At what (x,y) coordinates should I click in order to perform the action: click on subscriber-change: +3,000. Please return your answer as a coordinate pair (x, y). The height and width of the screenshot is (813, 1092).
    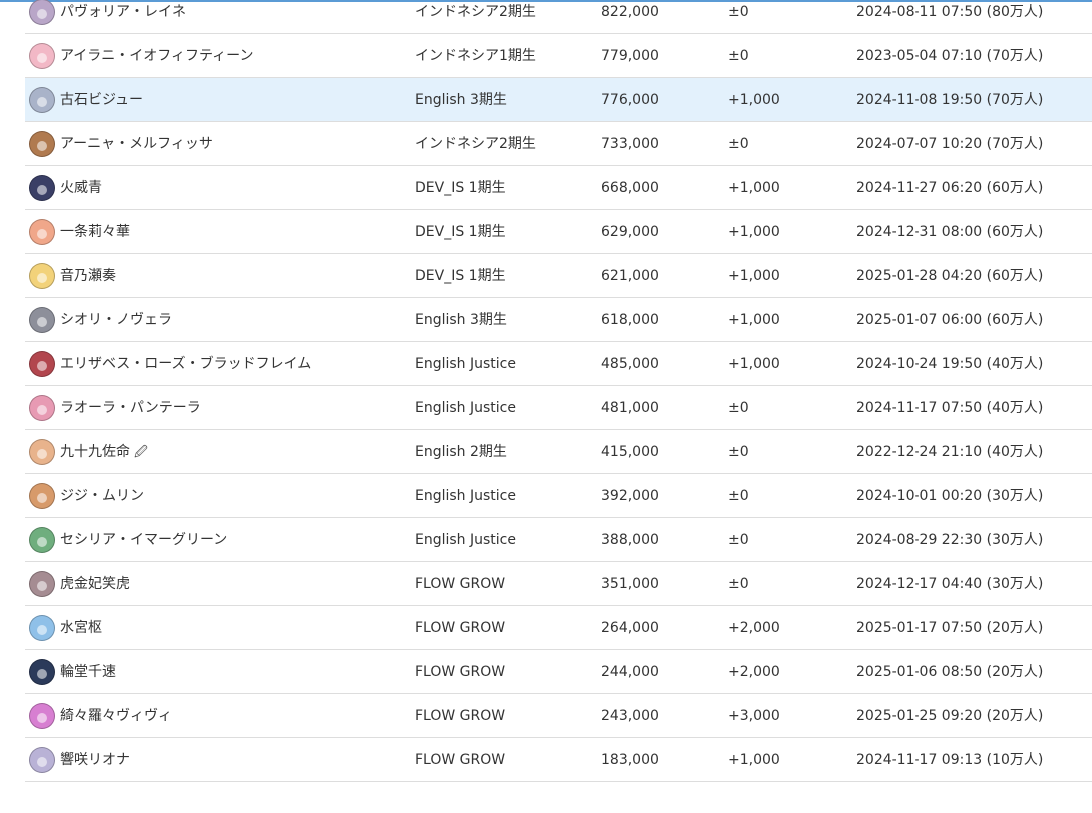
    Looking at the image, I should click on (754, 716).